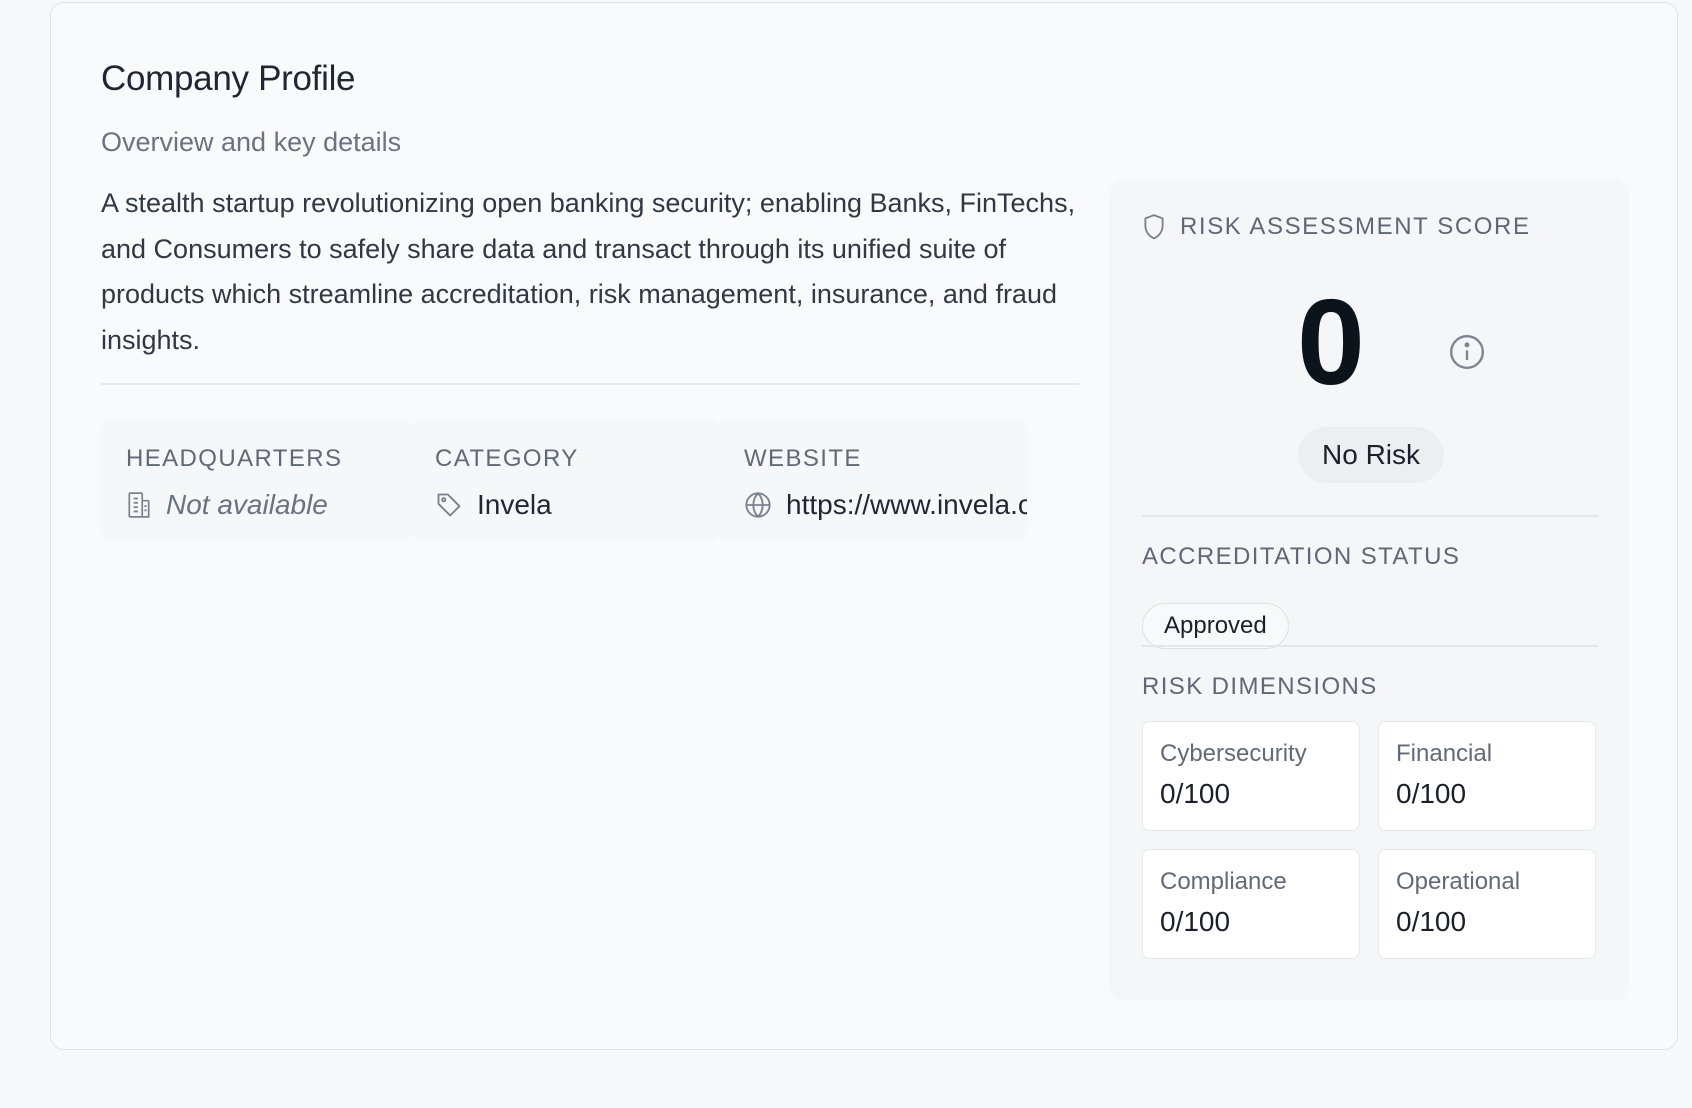 This screenshot has width=1692, height=1108. What do you see at coordinates (507, 458) in the screenshot?
I see `category-label: CATEGORY` at bounding box center [507, 458].